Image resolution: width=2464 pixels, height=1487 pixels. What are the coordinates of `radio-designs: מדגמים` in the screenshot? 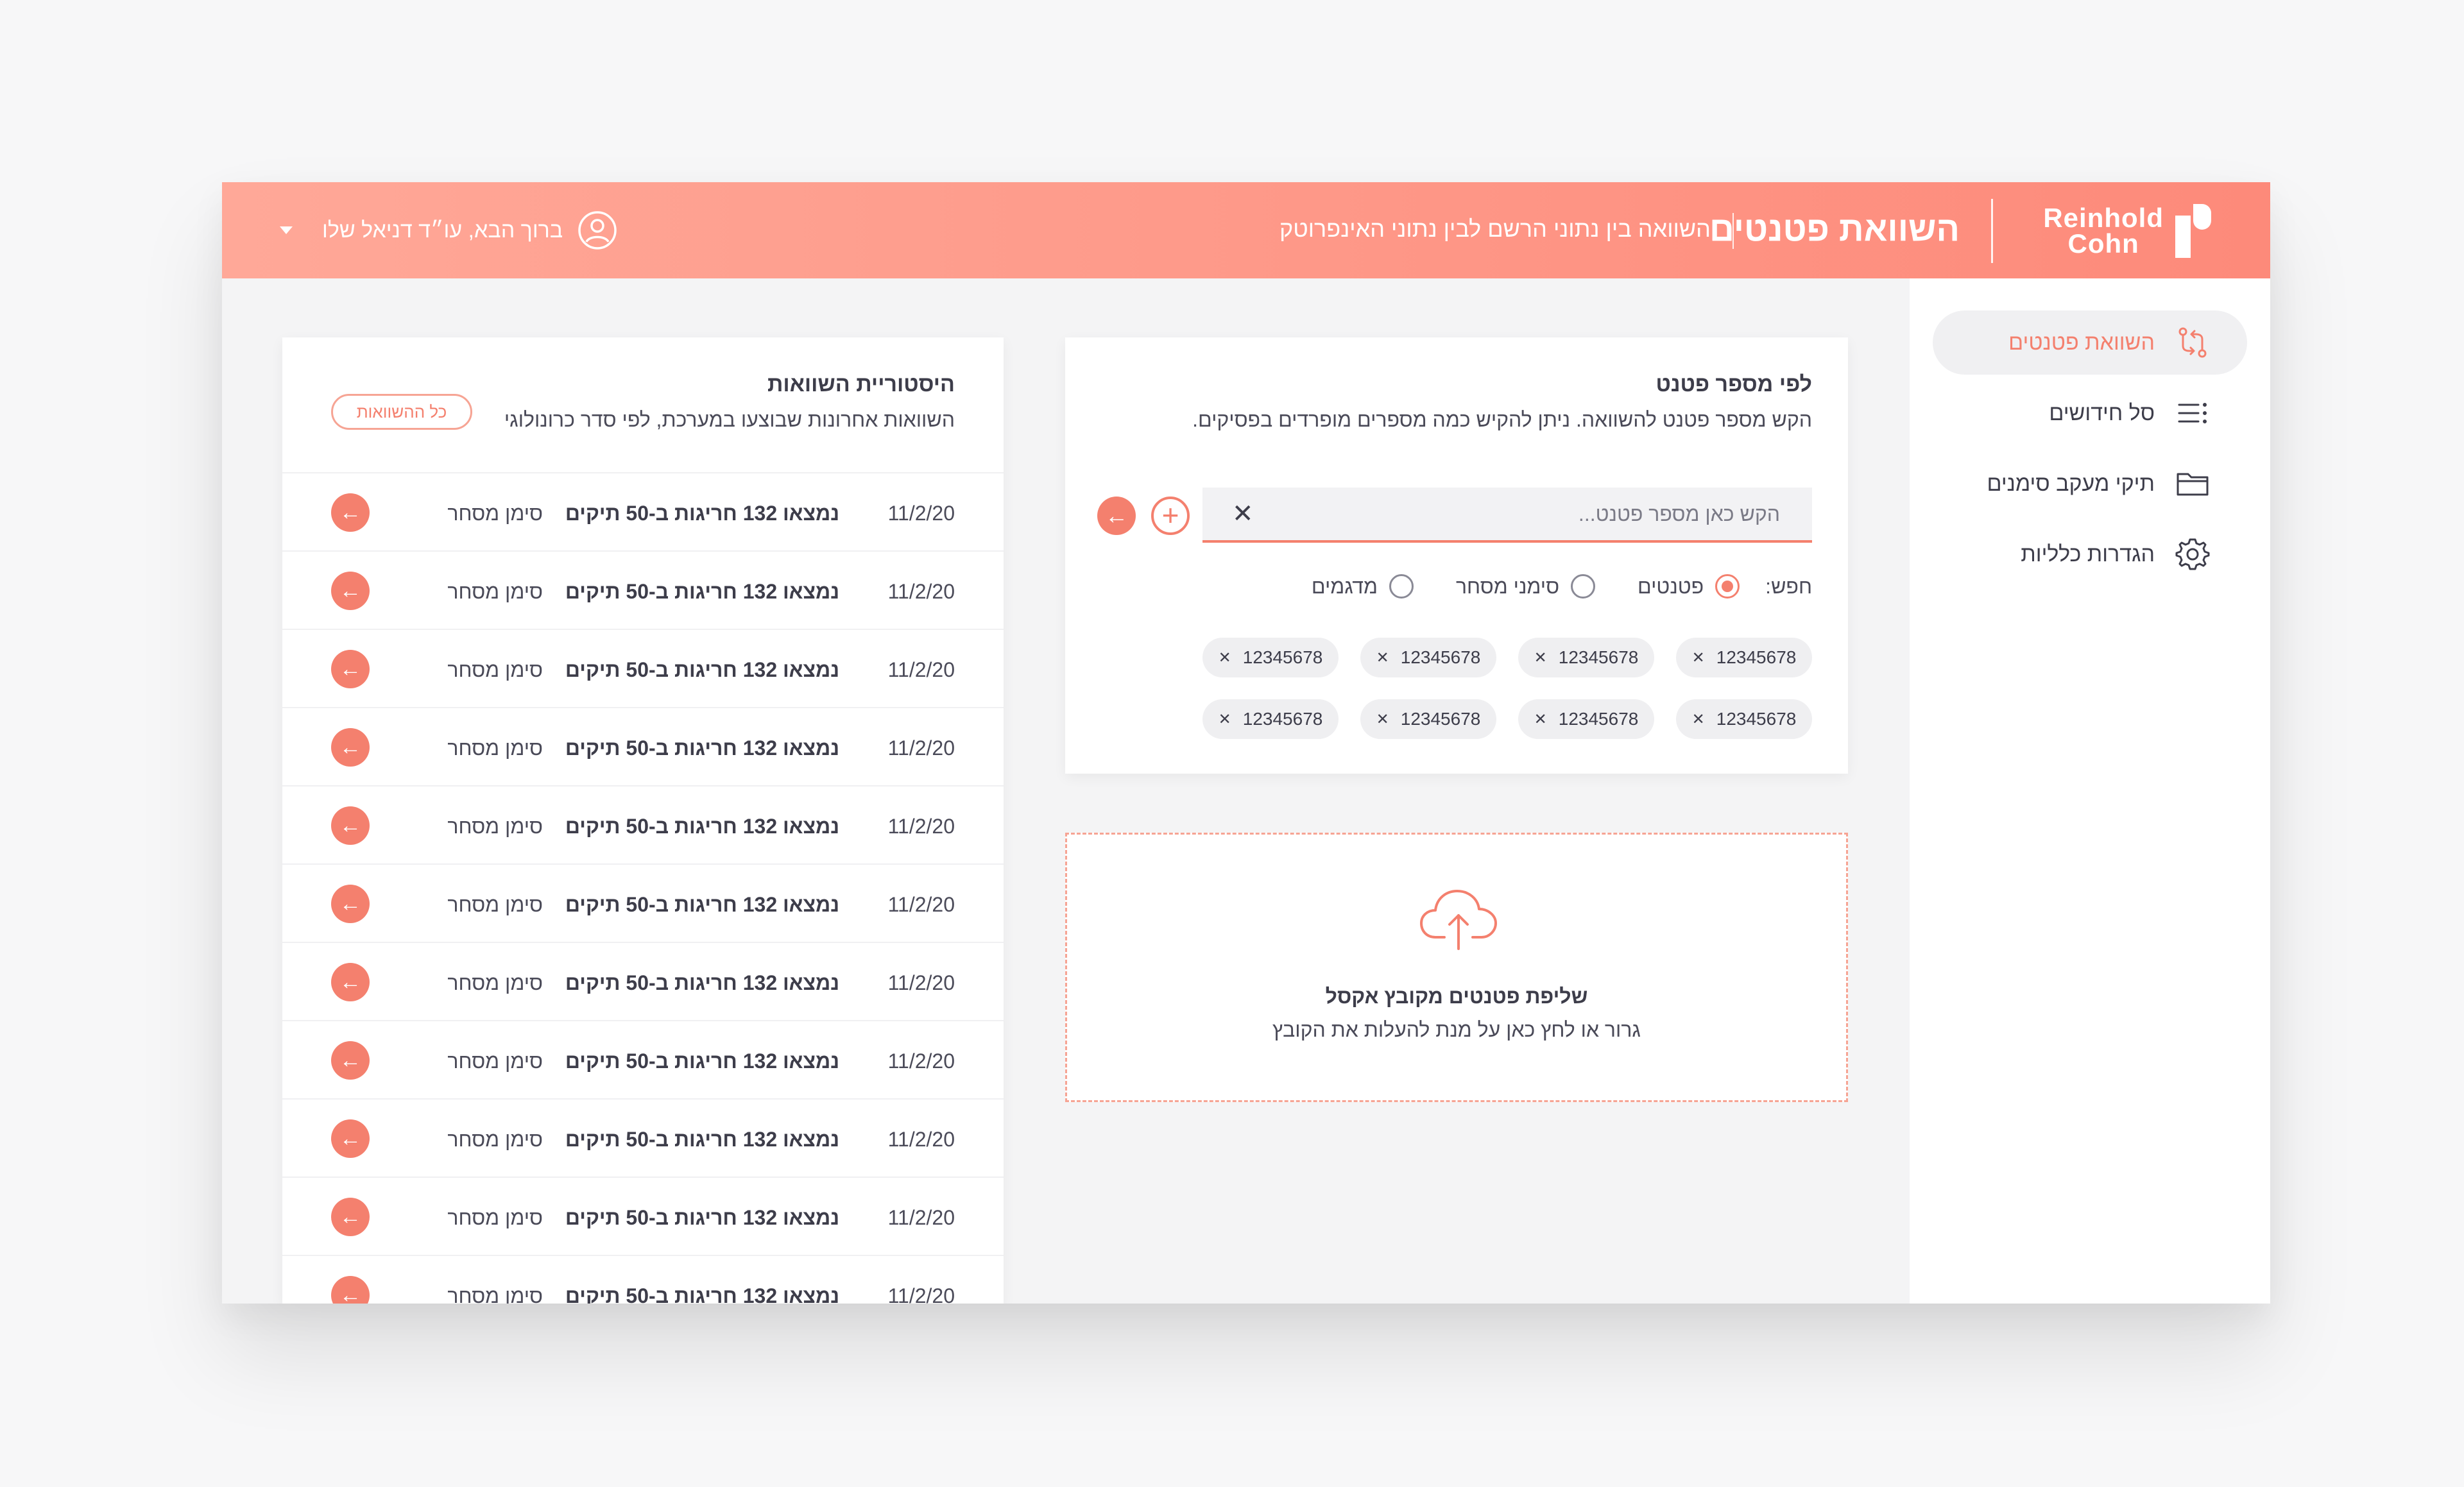 It's located at (1363, 586).